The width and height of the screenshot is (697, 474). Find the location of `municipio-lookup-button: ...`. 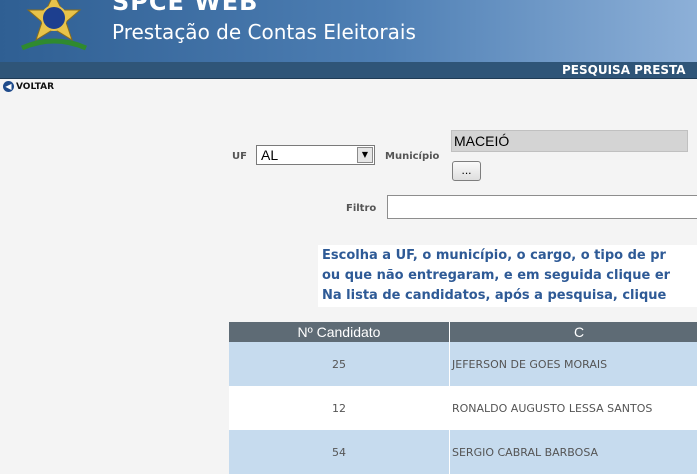

municipio-lookup-button: ... is located at coordinates (466, 171).